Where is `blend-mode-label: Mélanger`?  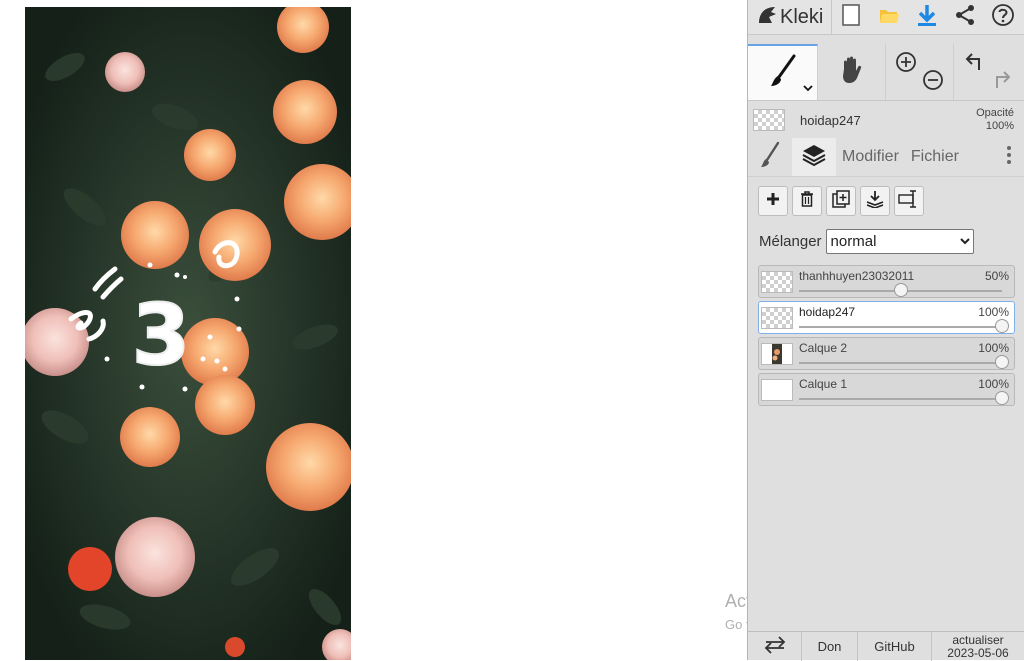
blend-mode-label: Mélanger is located at coordinates (790, 241).